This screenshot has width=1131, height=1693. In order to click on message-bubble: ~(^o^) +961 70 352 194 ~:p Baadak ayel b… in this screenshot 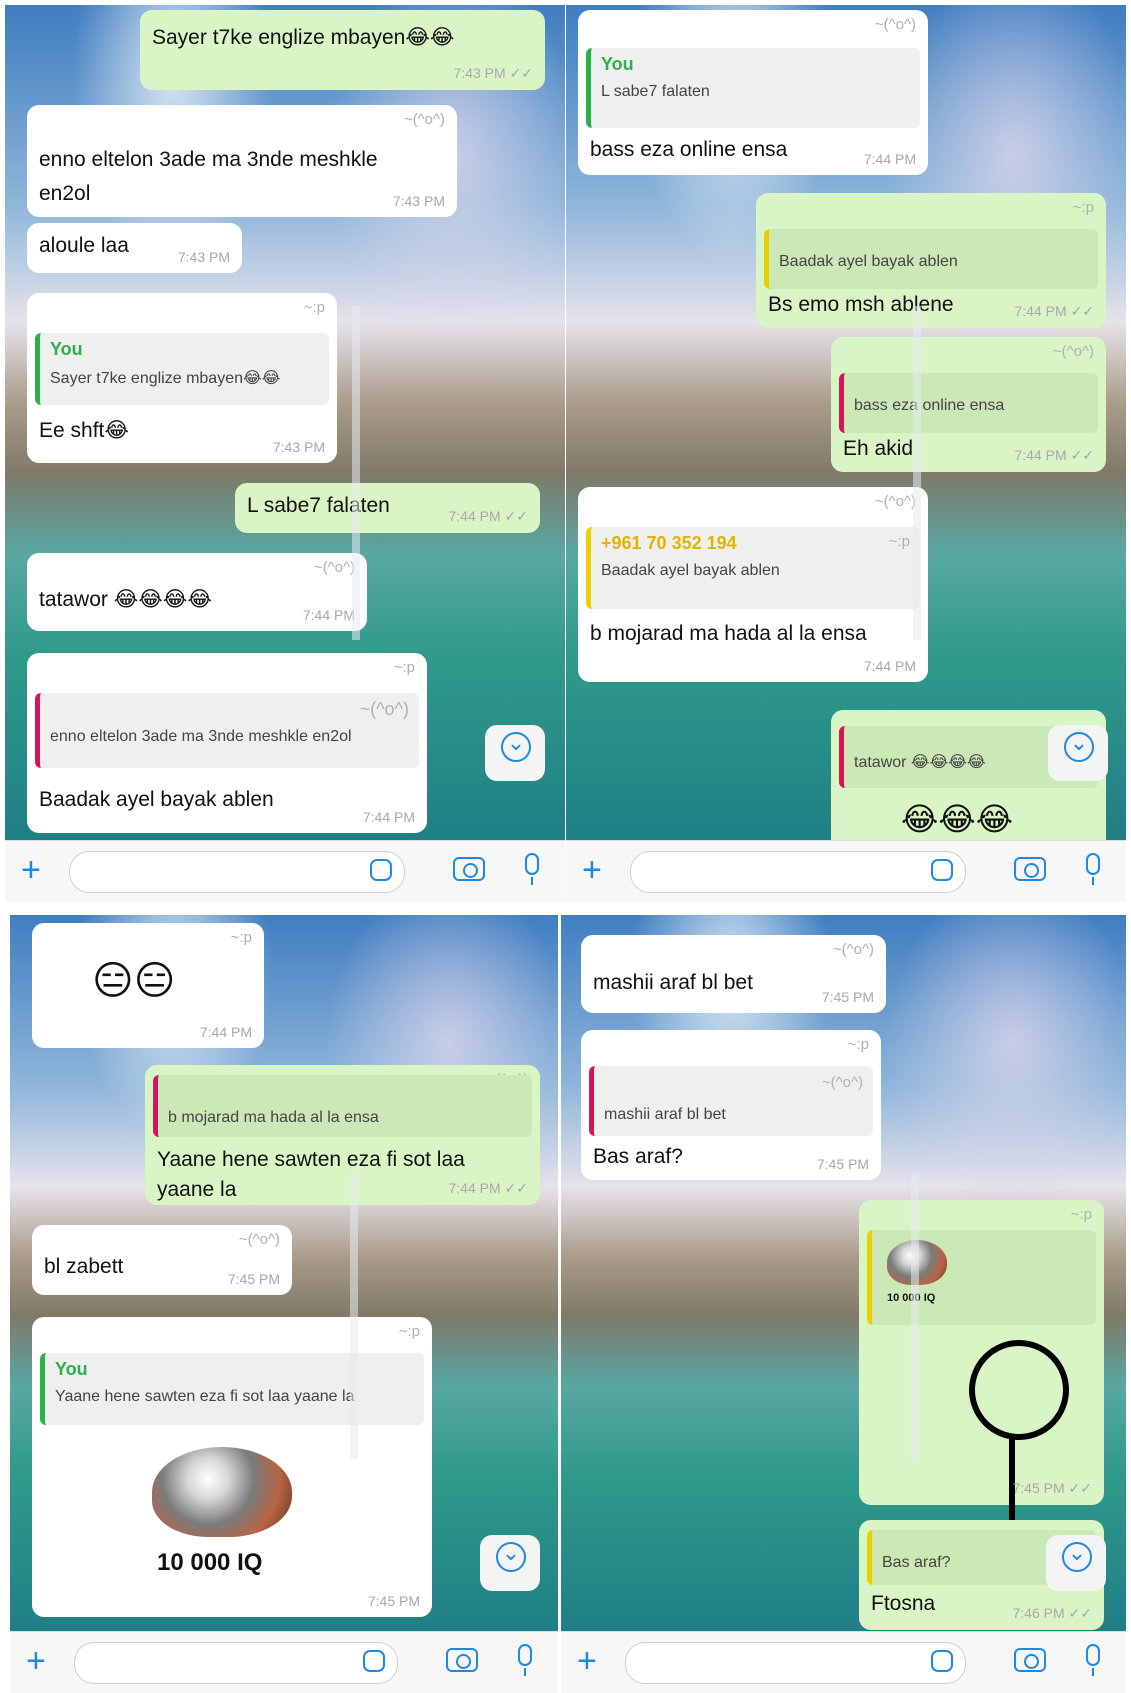, I will do `click(753, 584)`.